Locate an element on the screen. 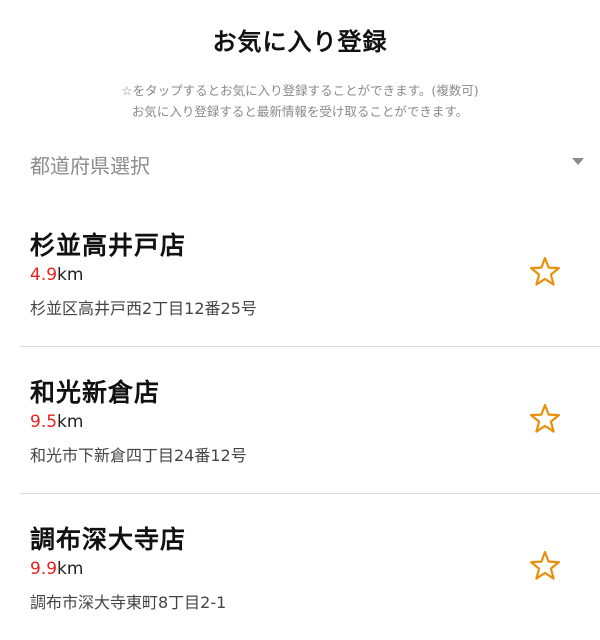 The width and height of the screenshot is (600, 640). prefecture-select: 都道府県選択 is located at coordinates (309, 163).